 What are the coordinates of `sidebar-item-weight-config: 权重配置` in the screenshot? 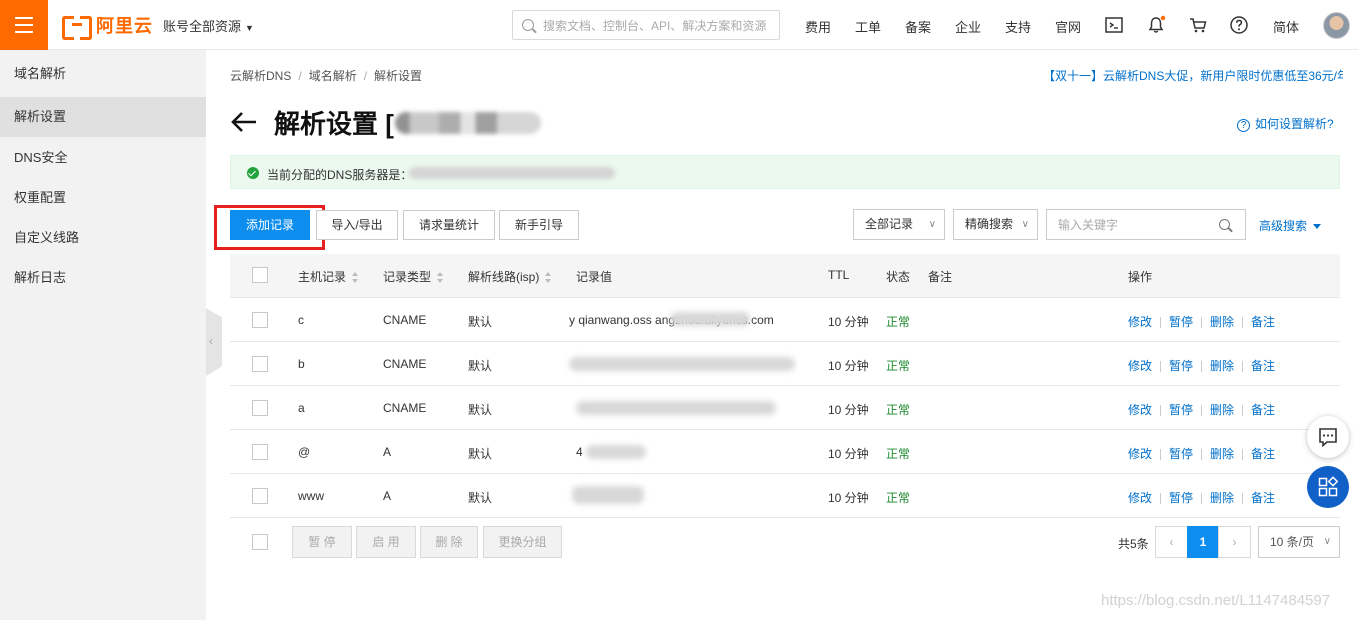 It's located at (103, 198).